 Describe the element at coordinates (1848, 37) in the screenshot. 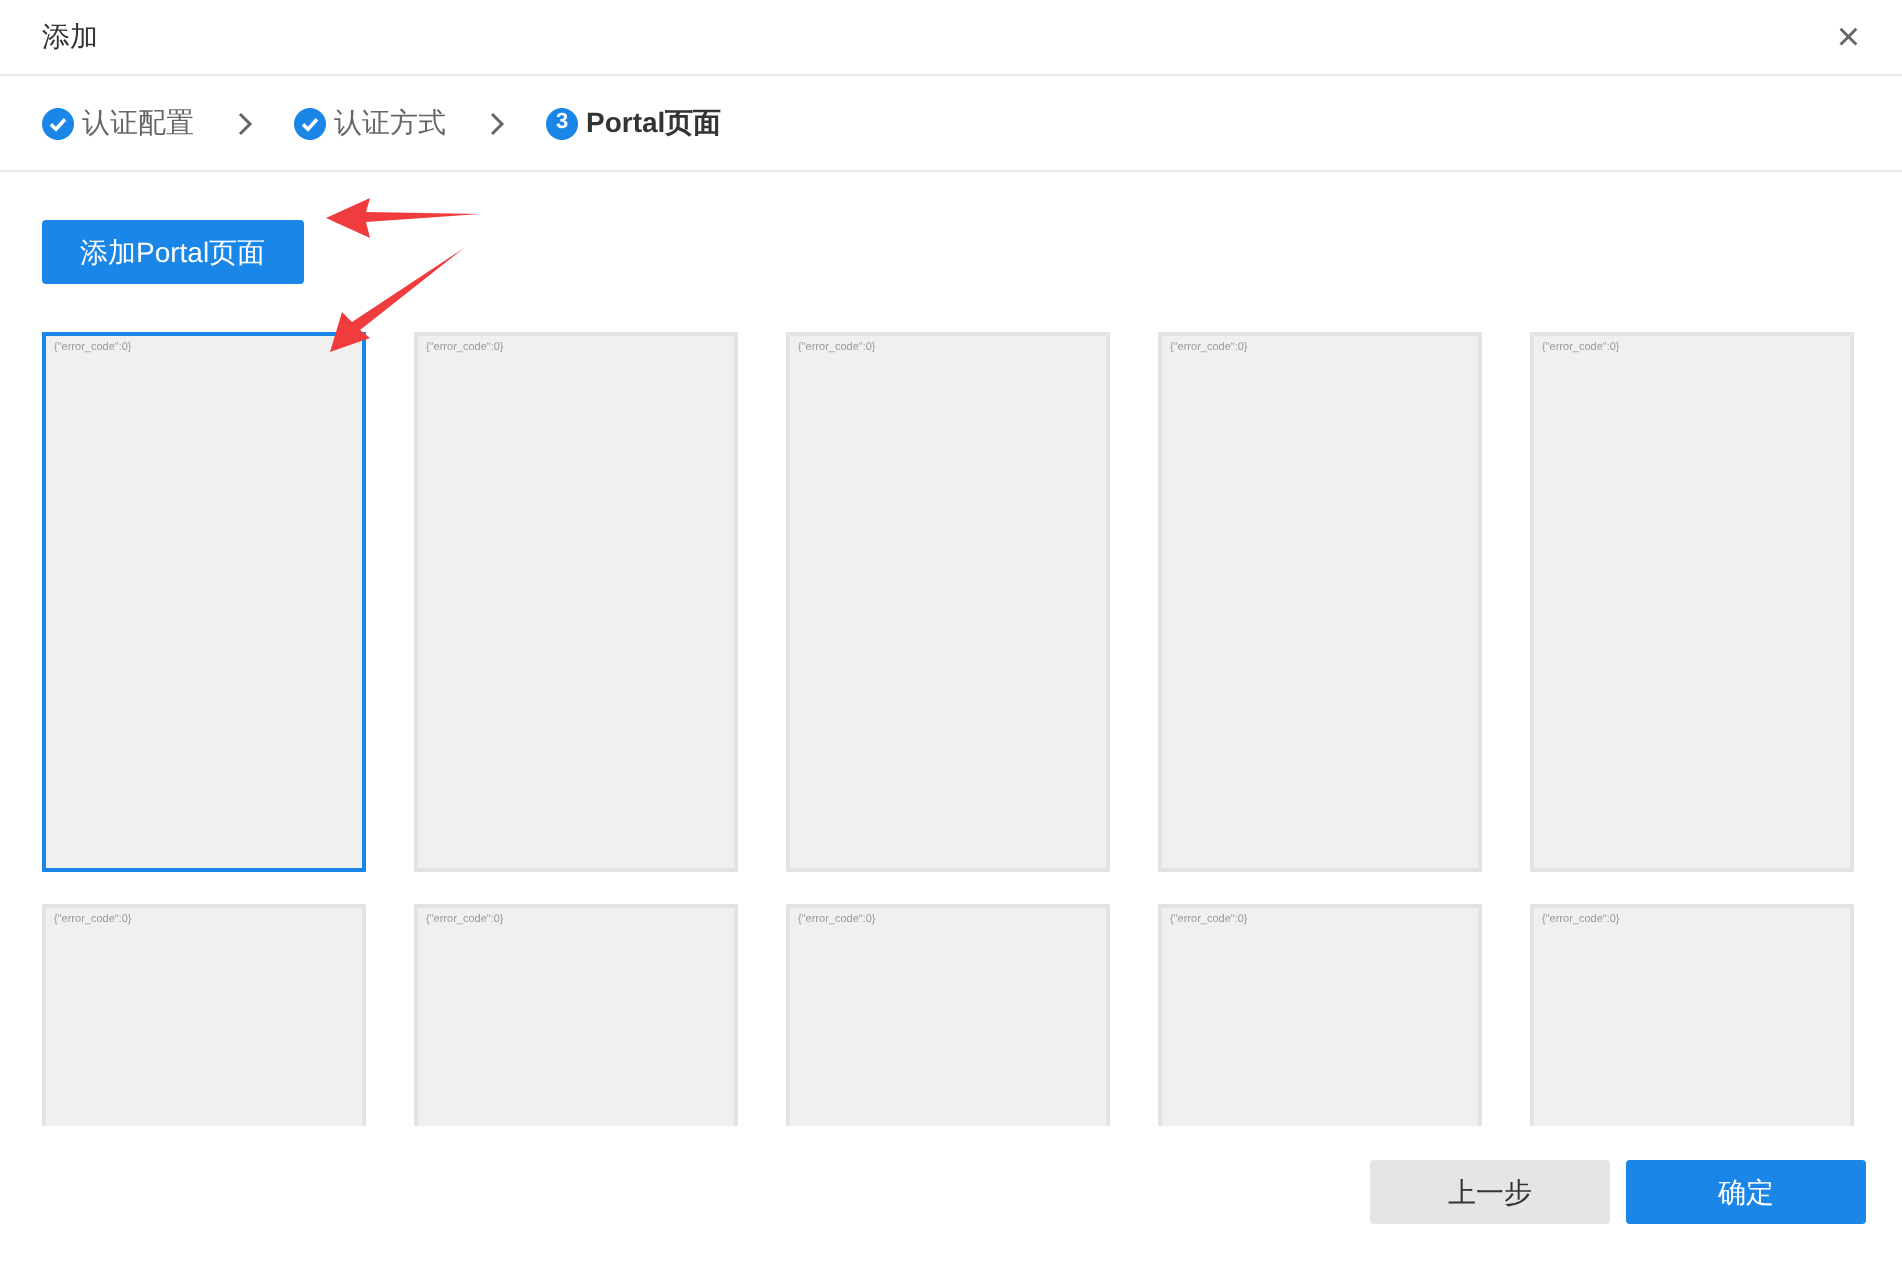

I see `close-button: ×` at that location.